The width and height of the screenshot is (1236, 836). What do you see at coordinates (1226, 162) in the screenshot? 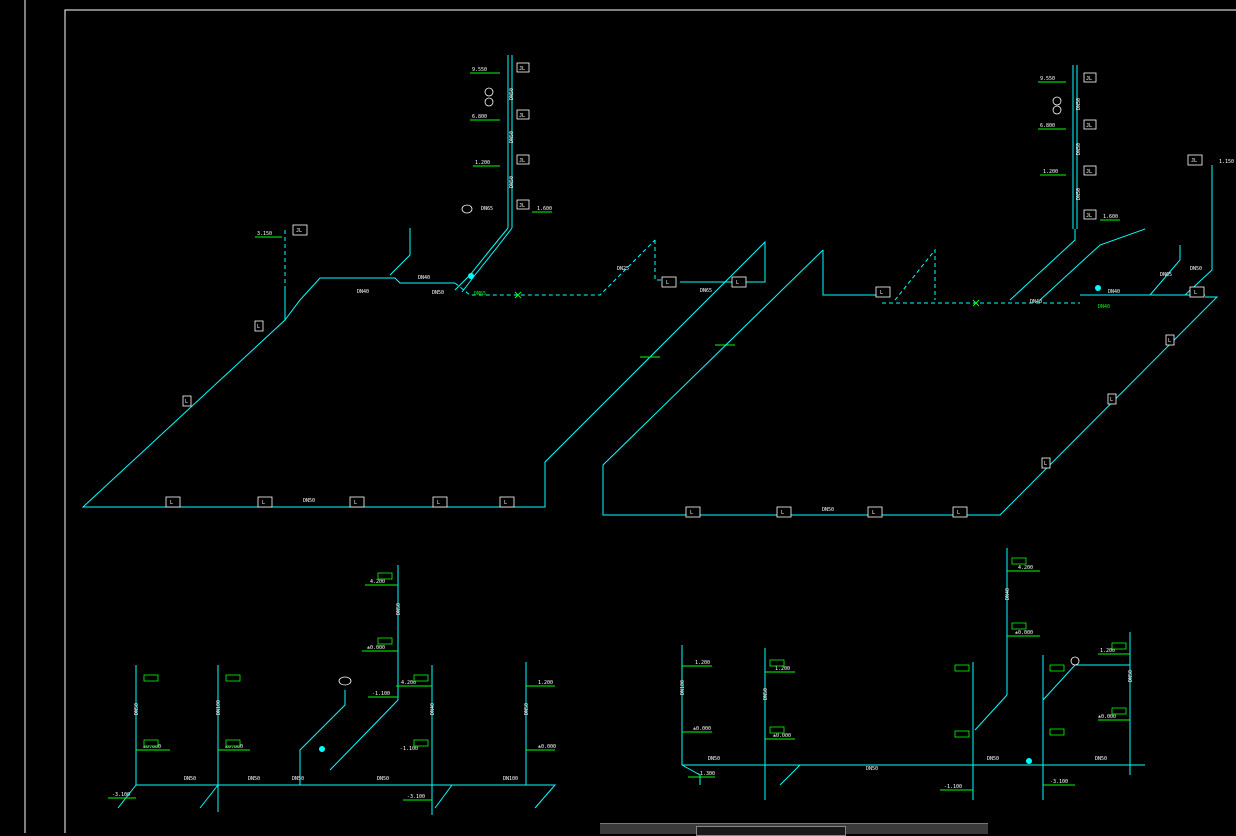
I see `tr-elev-5: 1.150` at bounding box center [1226, 162].